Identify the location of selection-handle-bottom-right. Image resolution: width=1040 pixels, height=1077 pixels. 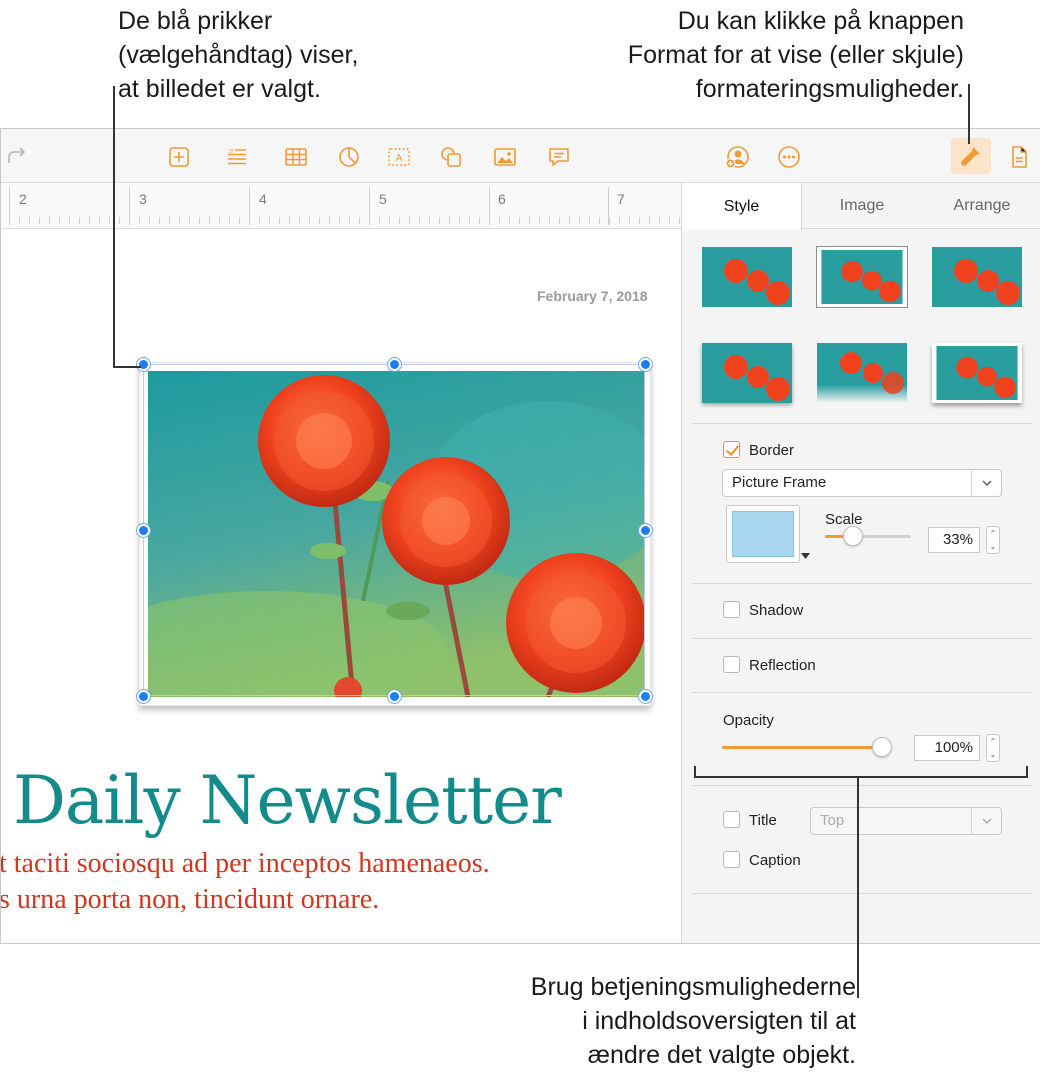
(645, 696).